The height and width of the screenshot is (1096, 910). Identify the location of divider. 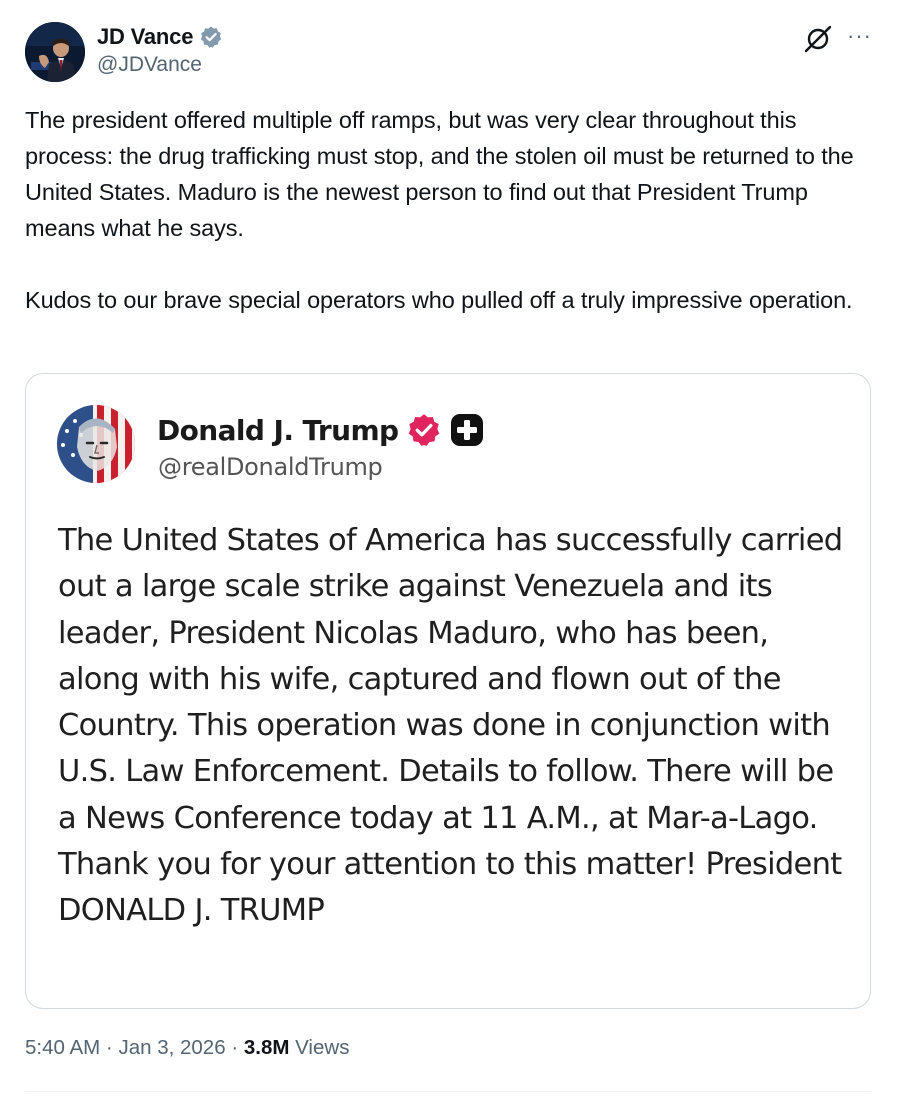
(448, 1091).